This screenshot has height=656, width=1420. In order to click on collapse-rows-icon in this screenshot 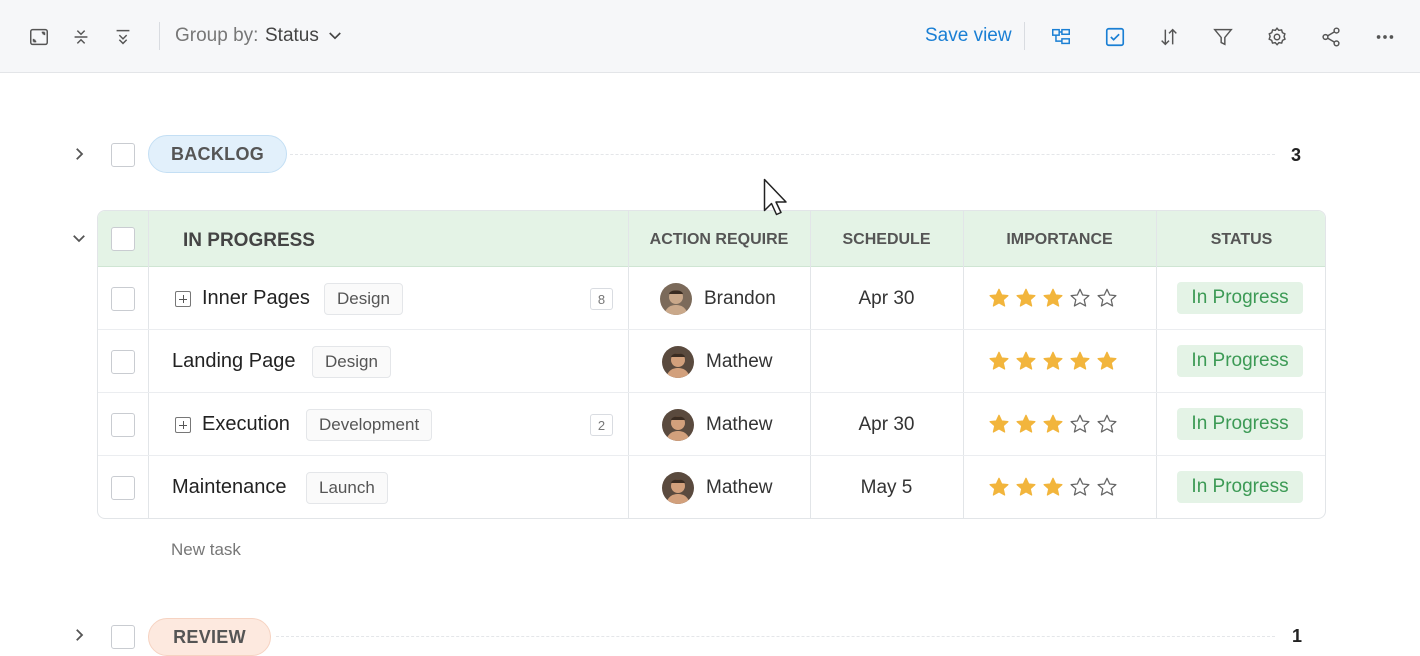, I will do `click(81, 37)`.